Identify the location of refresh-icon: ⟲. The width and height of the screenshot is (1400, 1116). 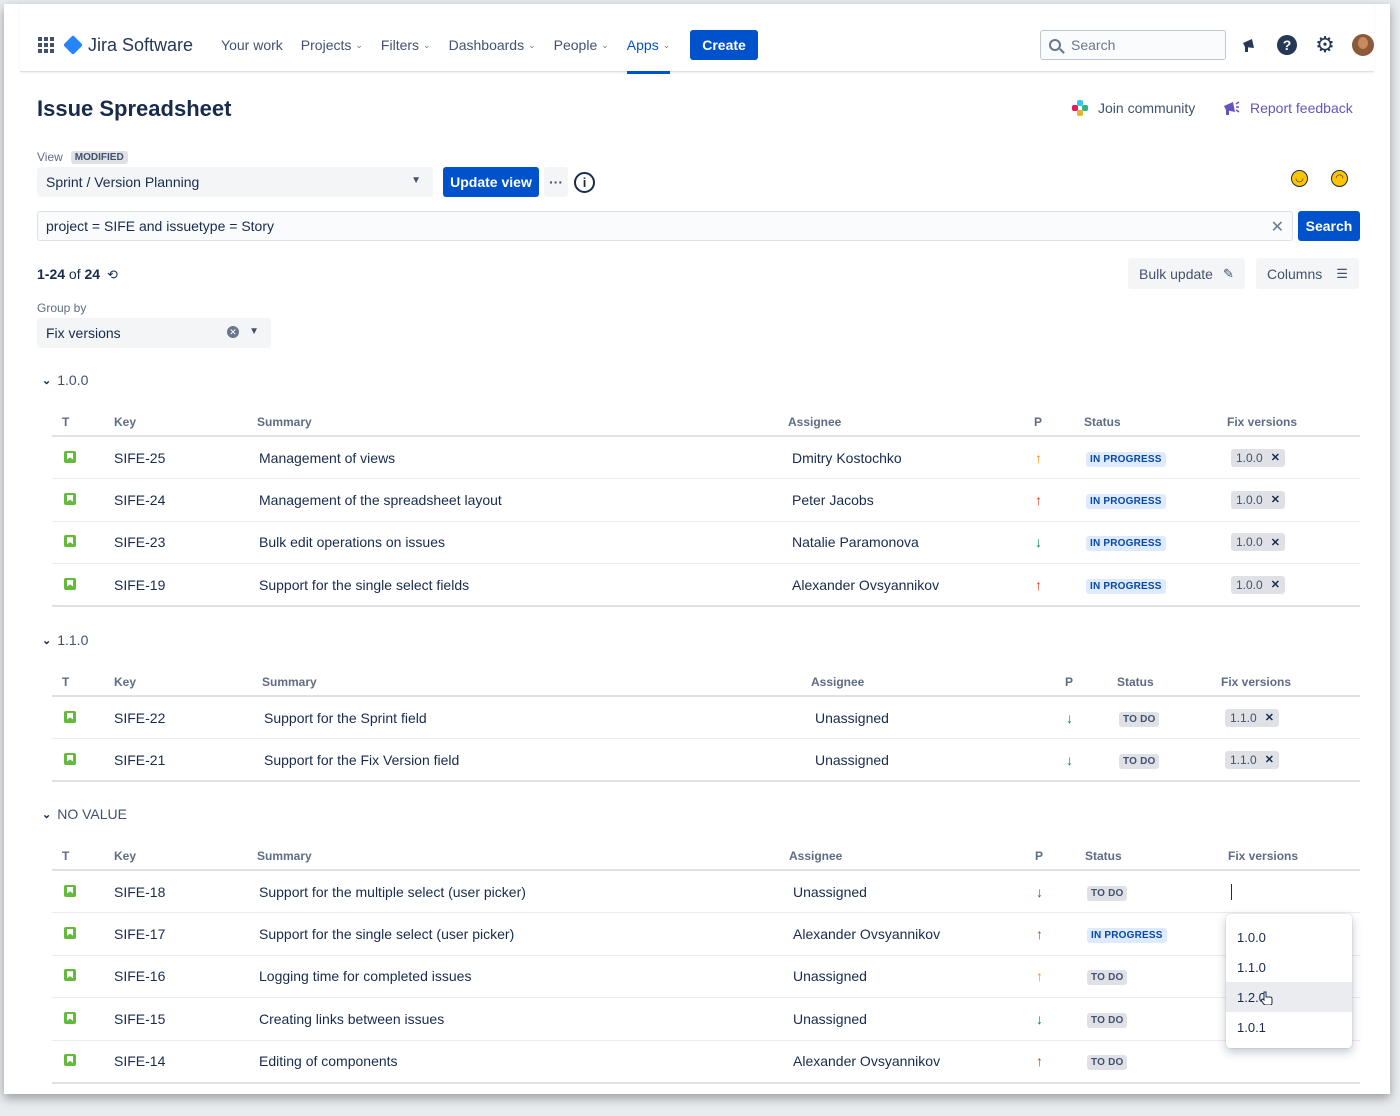
(112, 274).